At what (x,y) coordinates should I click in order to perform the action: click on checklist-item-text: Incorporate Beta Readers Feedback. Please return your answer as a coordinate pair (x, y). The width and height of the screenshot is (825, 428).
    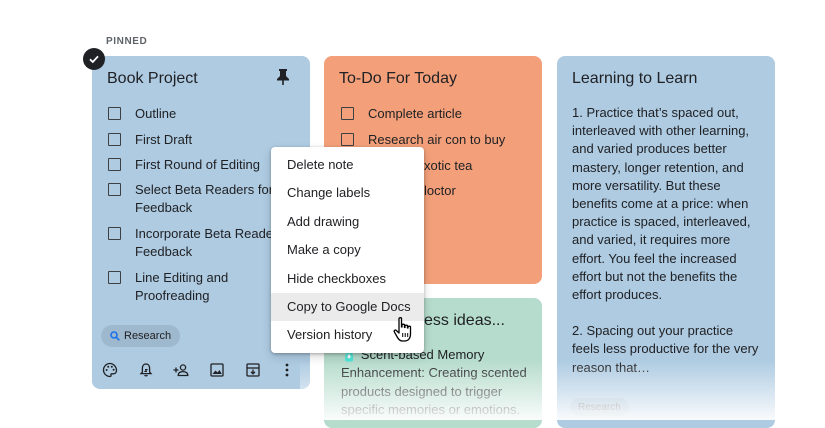
    Looking at the image, I should click on (209, 242).